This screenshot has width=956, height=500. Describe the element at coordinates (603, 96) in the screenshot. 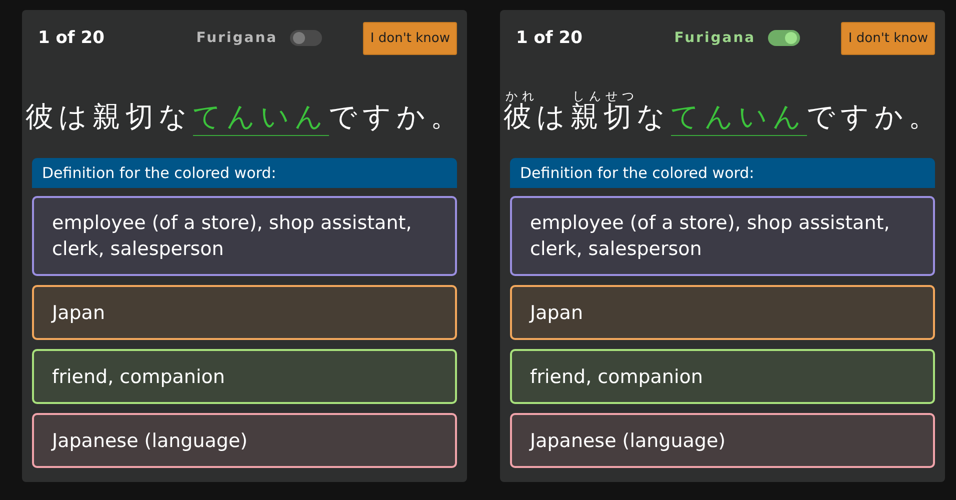

I see `furigana-reading: しんせつ` at that location.